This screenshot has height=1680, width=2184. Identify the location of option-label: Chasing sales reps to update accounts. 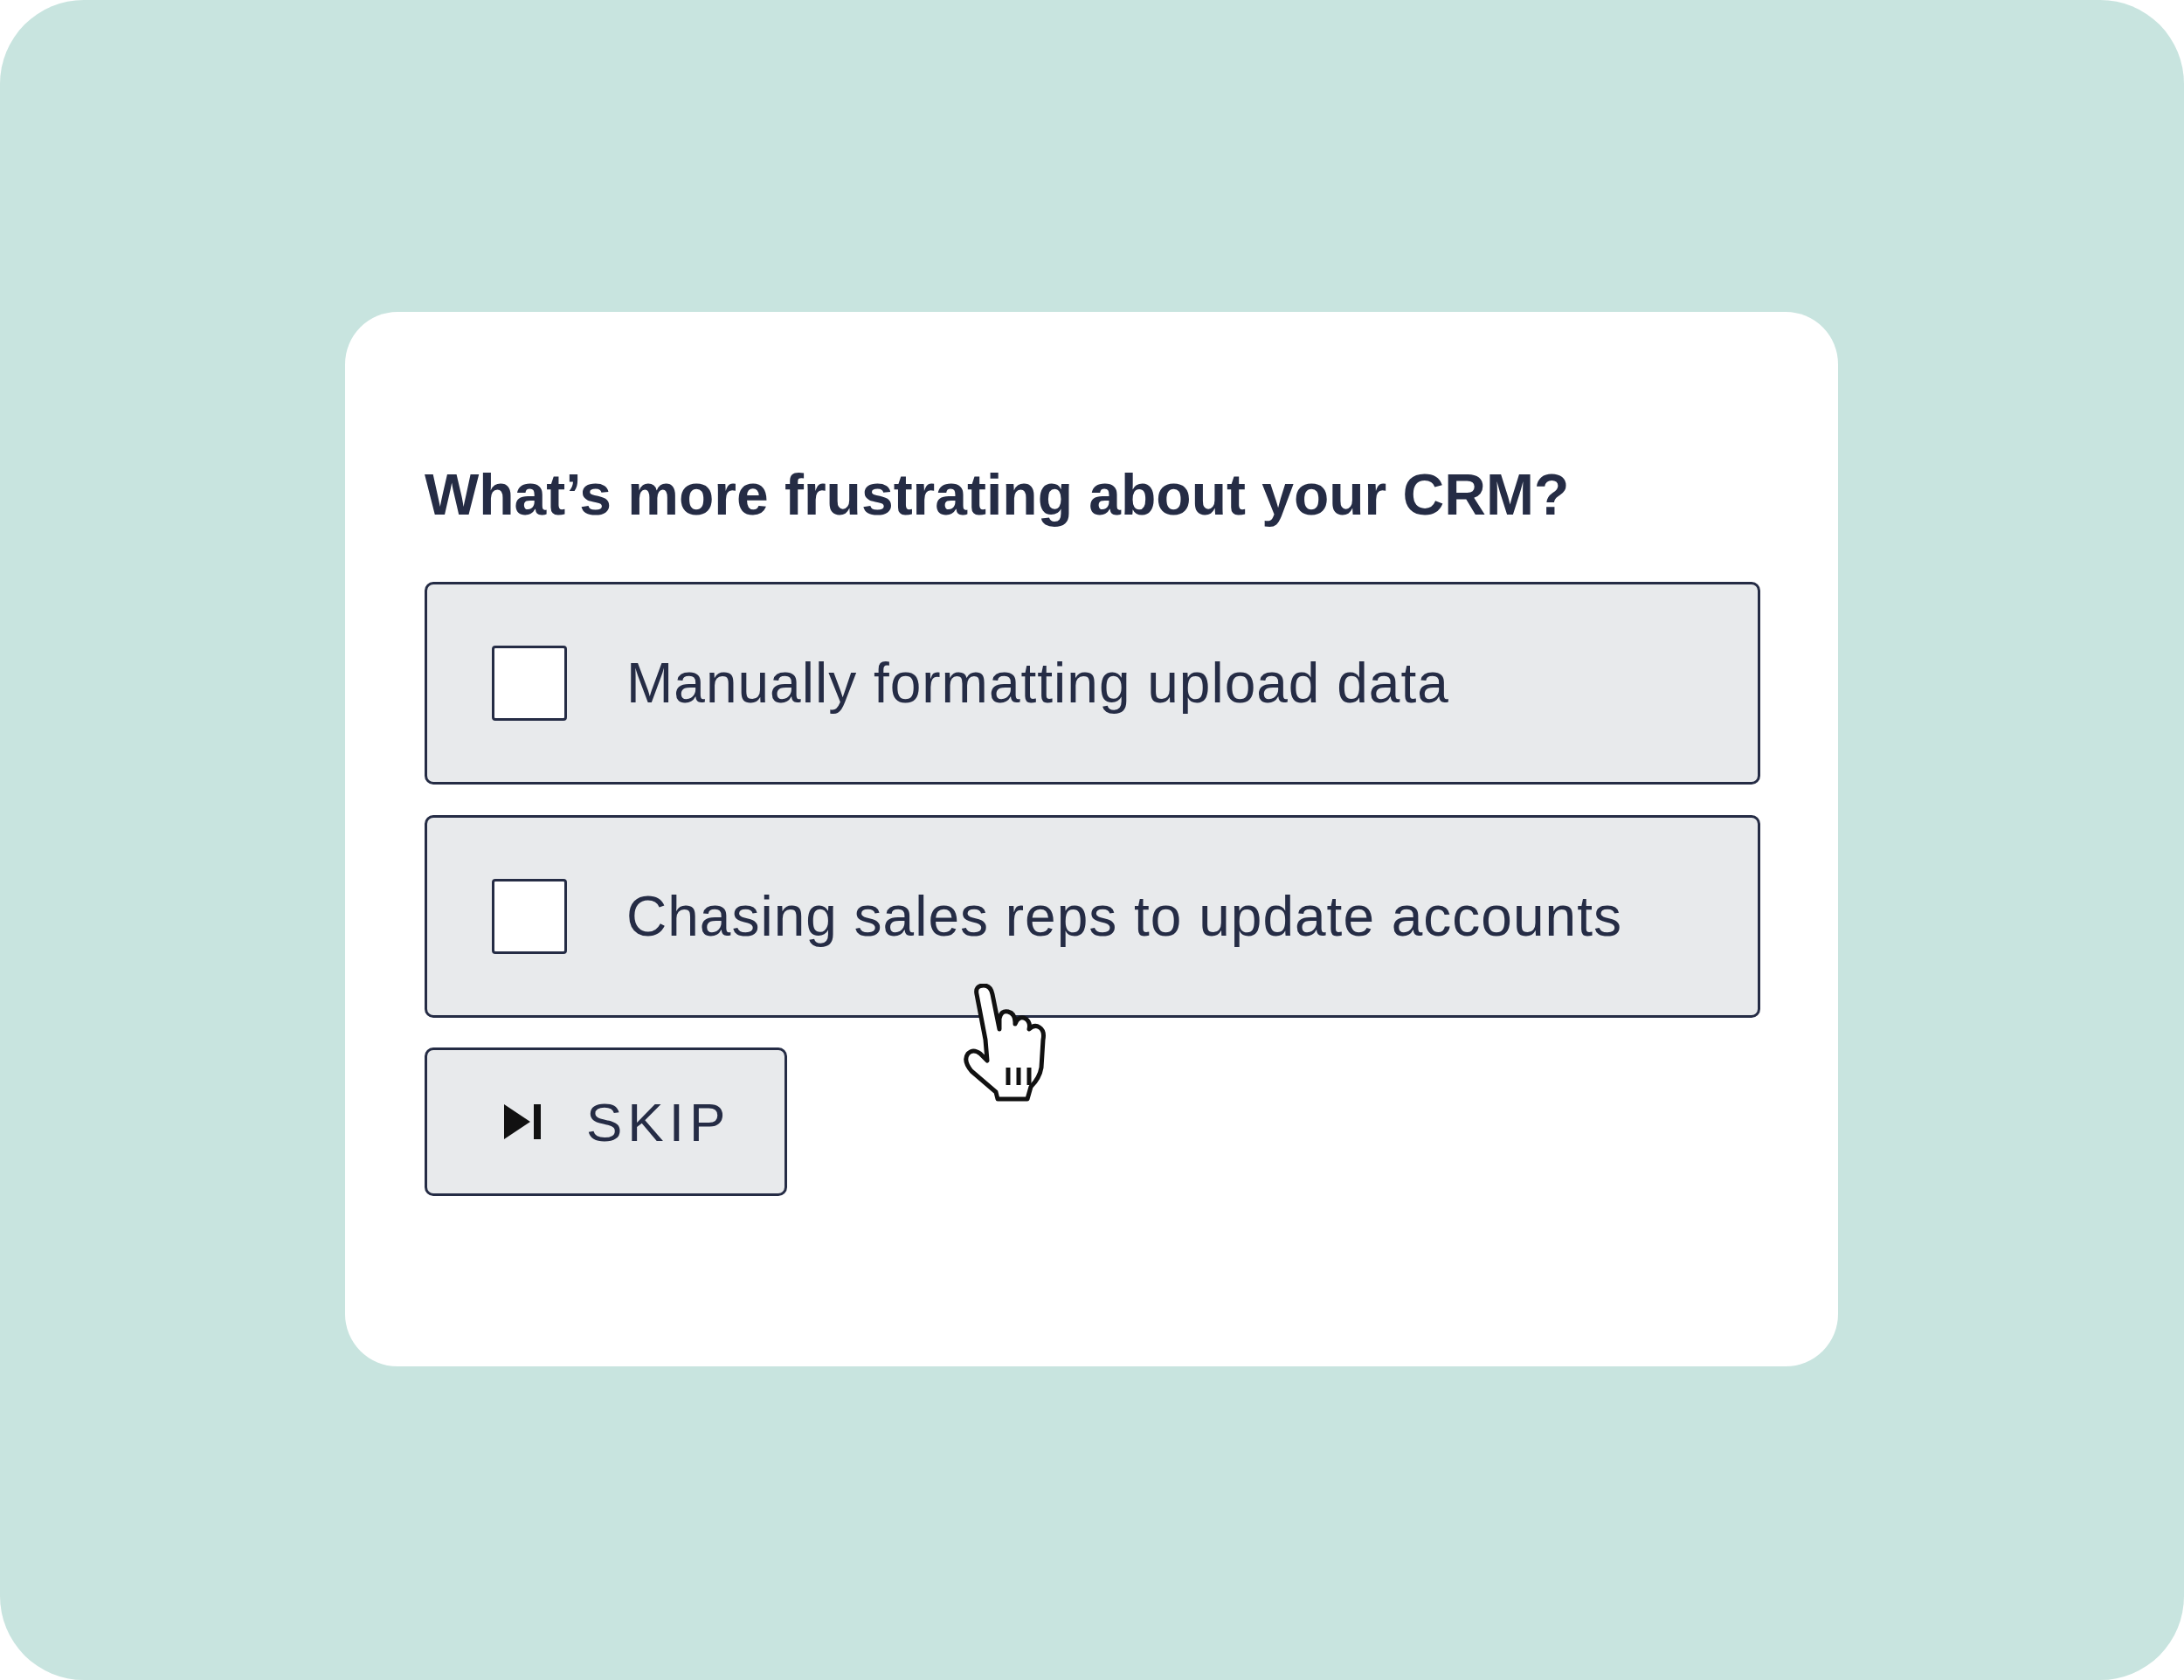
(1124, 917).